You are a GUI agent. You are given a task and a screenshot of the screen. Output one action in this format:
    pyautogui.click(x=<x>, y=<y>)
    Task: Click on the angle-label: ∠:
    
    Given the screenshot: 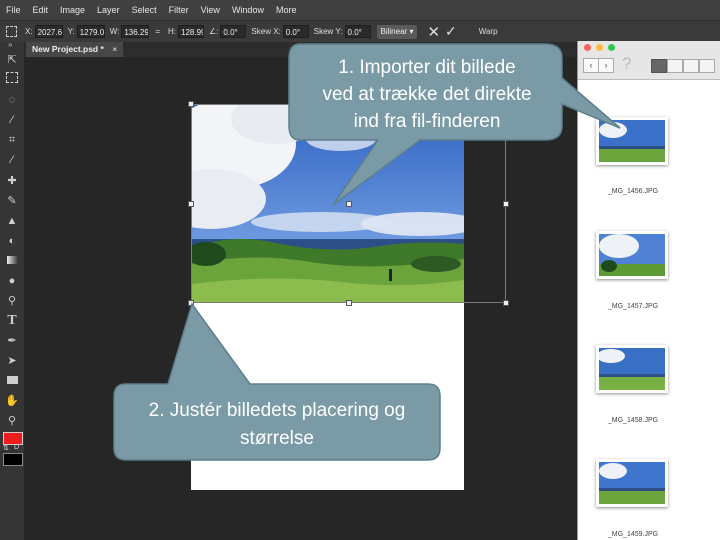 What is the action you would take?
    pyautogui.click(x=214, y=31)
    